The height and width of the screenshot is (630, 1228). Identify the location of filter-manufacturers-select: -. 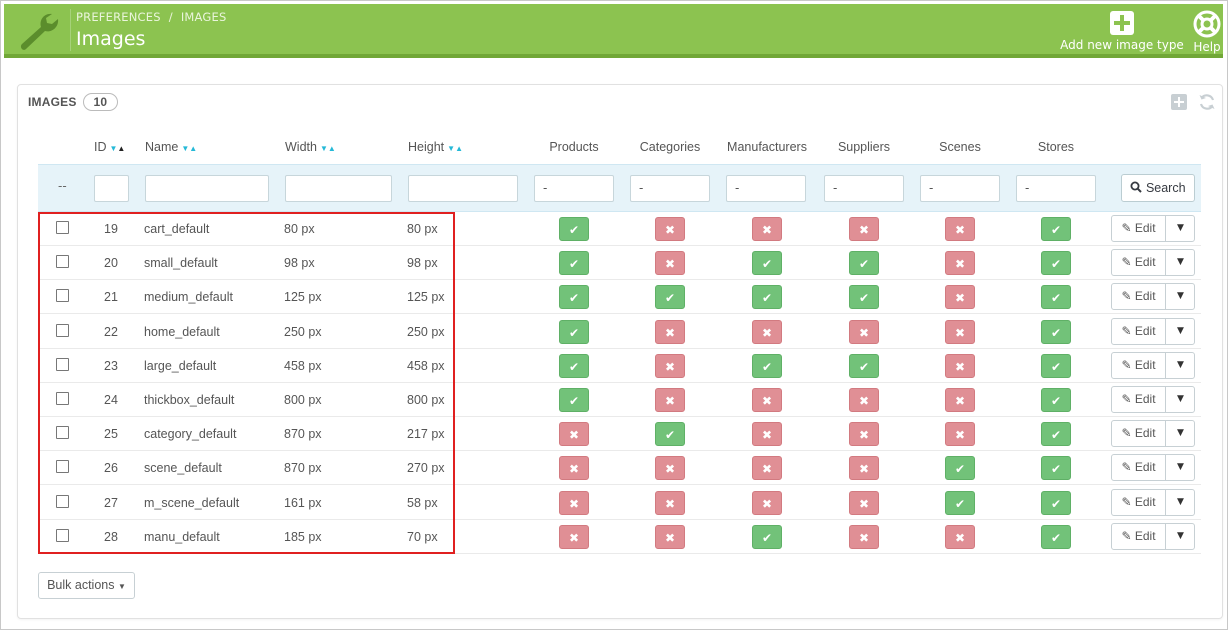
(766, 188).